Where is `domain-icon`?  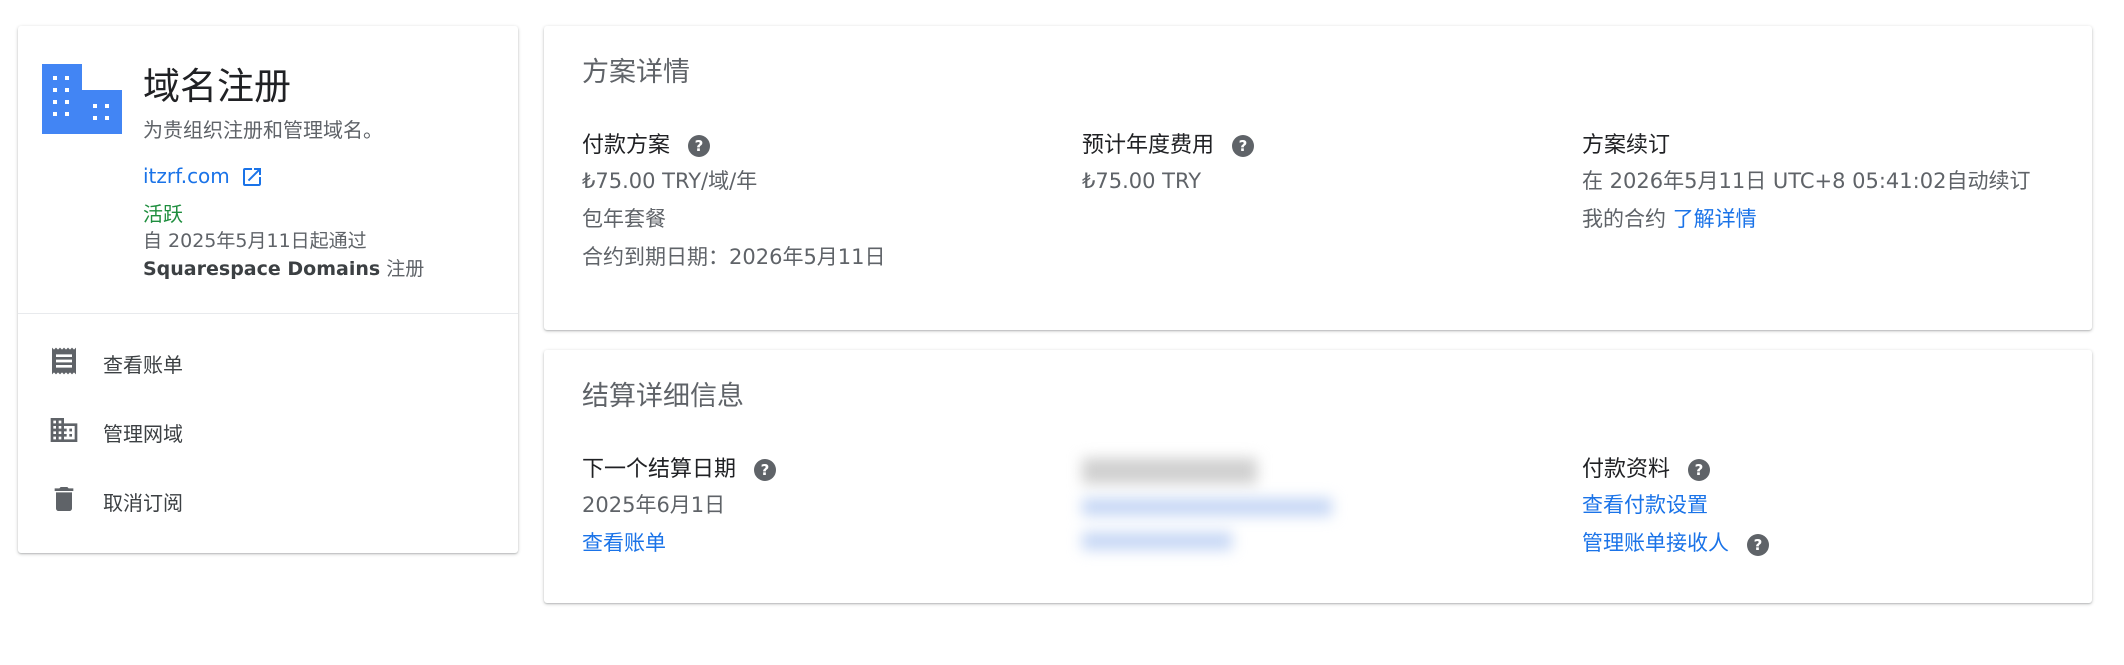
domain-icon is located at coordinates (64, 430).